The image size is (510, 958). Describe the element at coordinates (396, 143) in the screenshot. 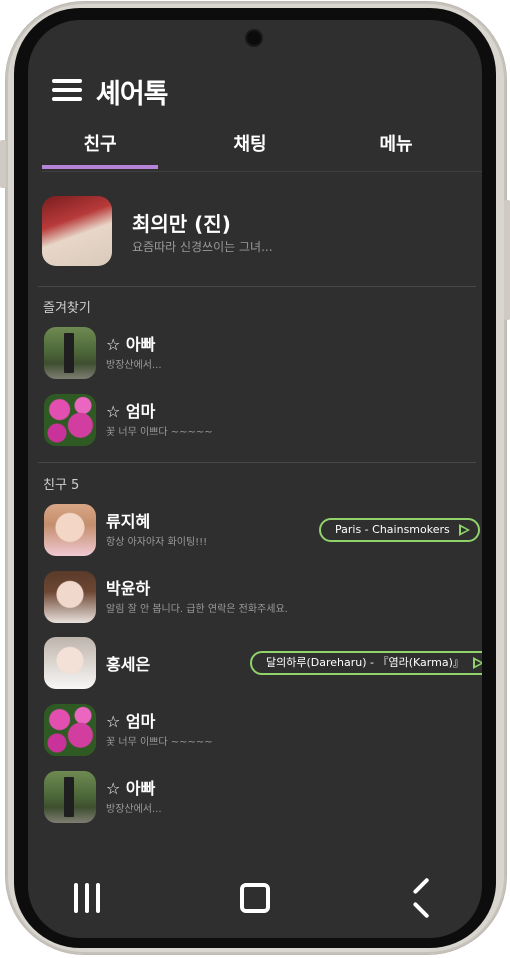

I see `tab-menu: 메뉴` at that location.